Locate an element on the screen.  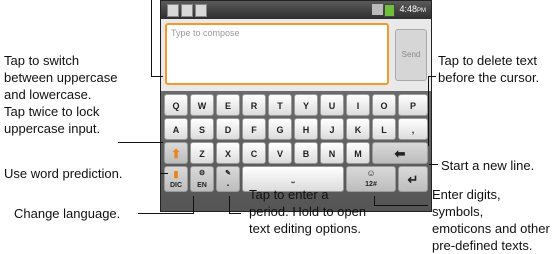
sd-card-icon is located at coordinates (201, 10).